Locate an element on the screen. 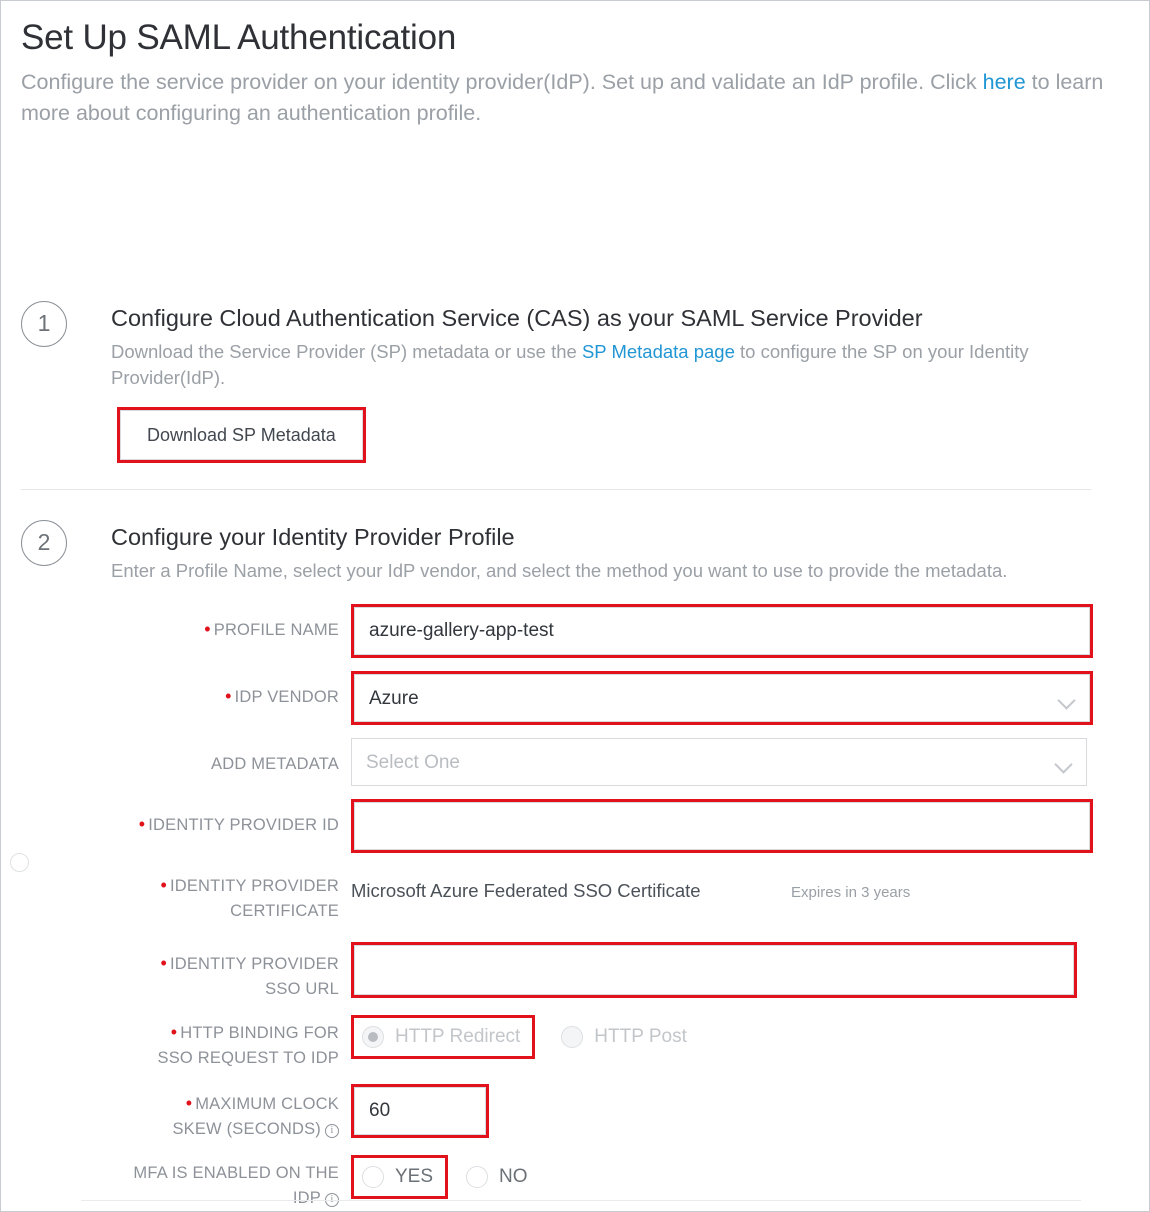 This screenshot has width=1150, height=1212. identity-provider-sso-url-label: • IDENTITY PROVIDER SSO URL is located at coordinates (176, 972).